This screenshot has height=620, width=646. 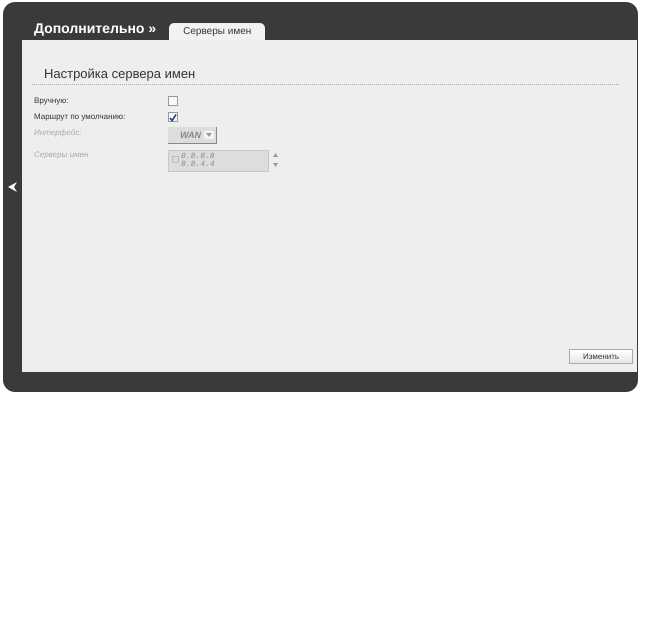 What do you see at coordinates (58, 132) in the screenshot?
I see `field-label: Интерфейс:` at bounding box center [58, 132].